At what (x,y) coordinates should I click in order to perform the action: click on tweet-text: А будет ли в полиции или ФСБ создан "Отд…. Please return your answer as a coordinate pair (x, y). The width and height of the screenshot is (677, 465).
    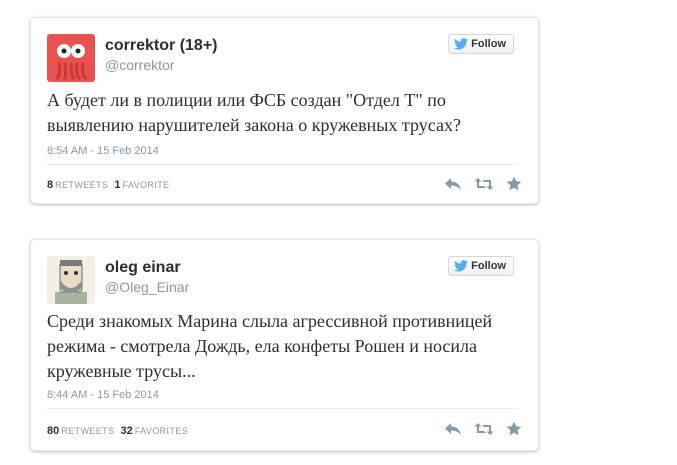
    Looking at the image, I should click on (254, 112).